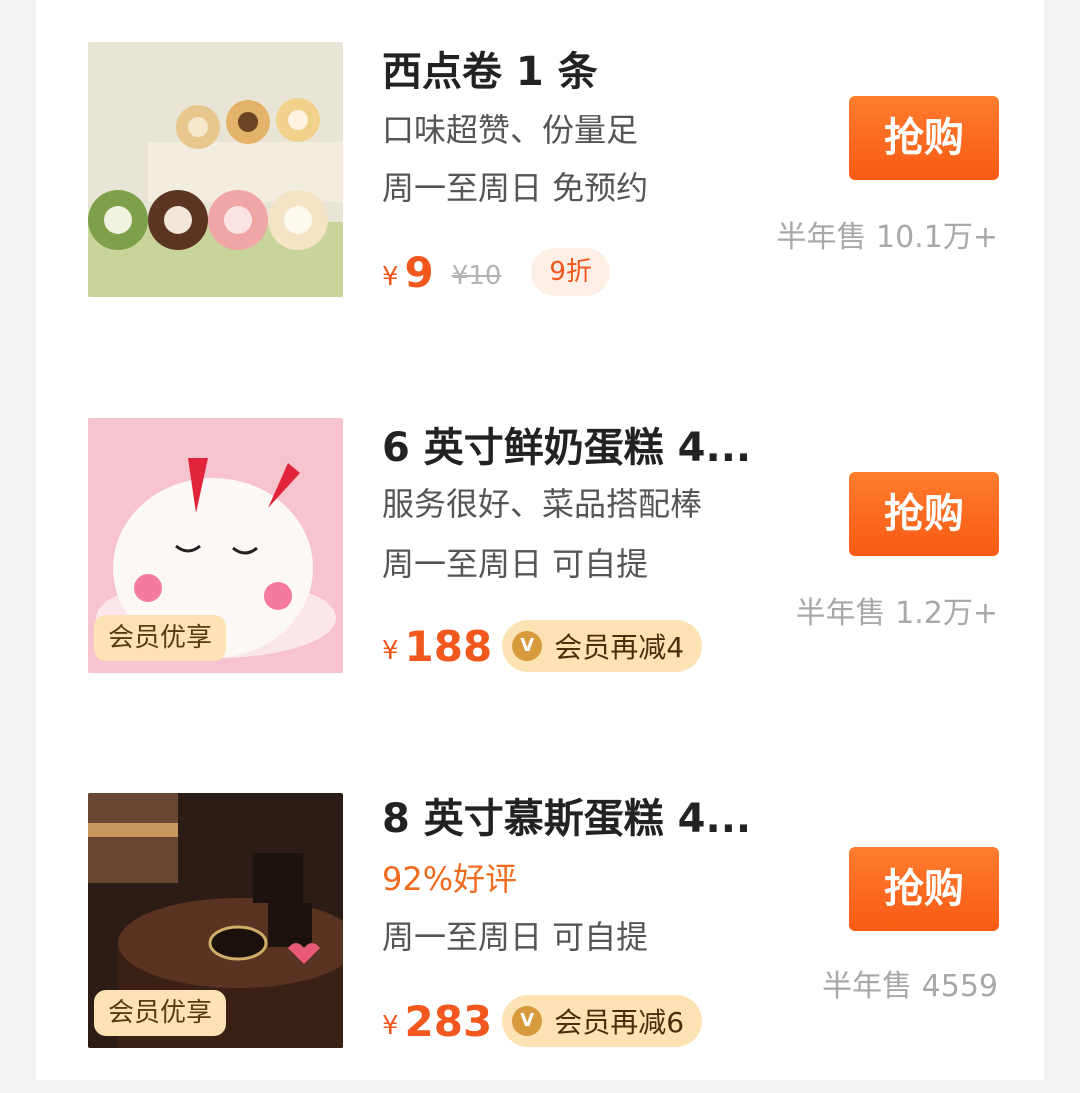 The image size is (1080, 1093). Describe the element at coordinates (896, 613) in the screenshot. I see `sales-count: 半年售 1.2万+` at that location.